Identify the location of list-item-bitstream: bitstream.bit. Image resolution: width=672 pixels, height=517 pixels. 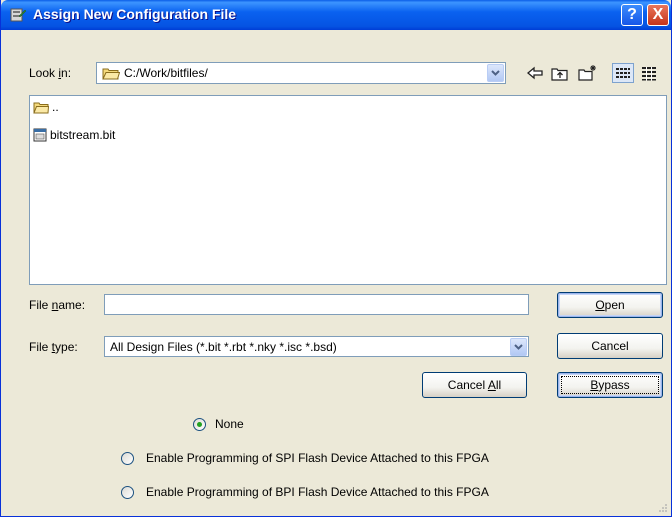
(74, 135).